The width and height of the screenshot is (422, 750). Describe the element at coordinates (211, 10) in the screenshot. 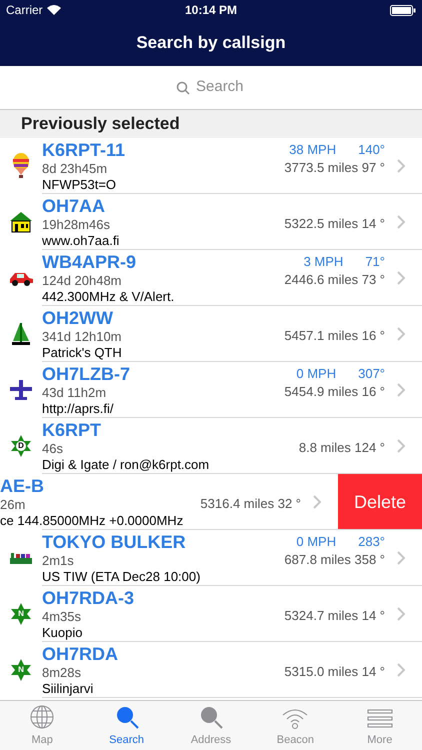

I see `status-time: 10:14 PM` at that location.